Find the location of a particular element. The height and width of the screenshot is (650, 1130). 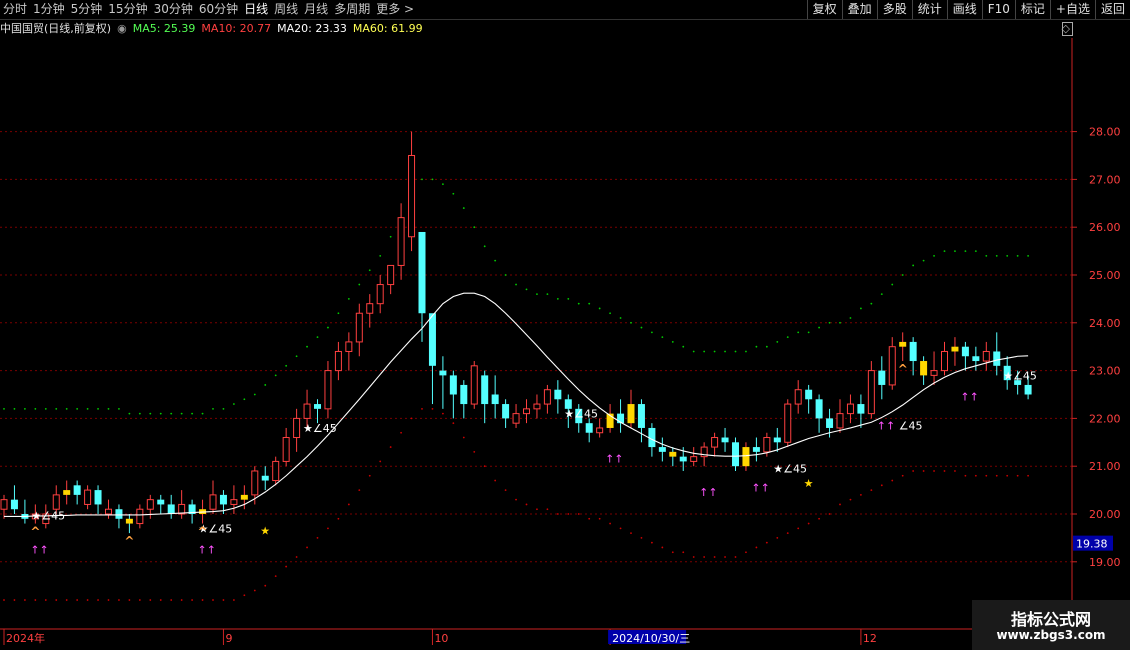

period-tabs: 分时 1分钟 5分钟 15分钟 30分钟 60分钟 日线 周线 月线 多周期 更多 > is located at coordinates (208, 9).